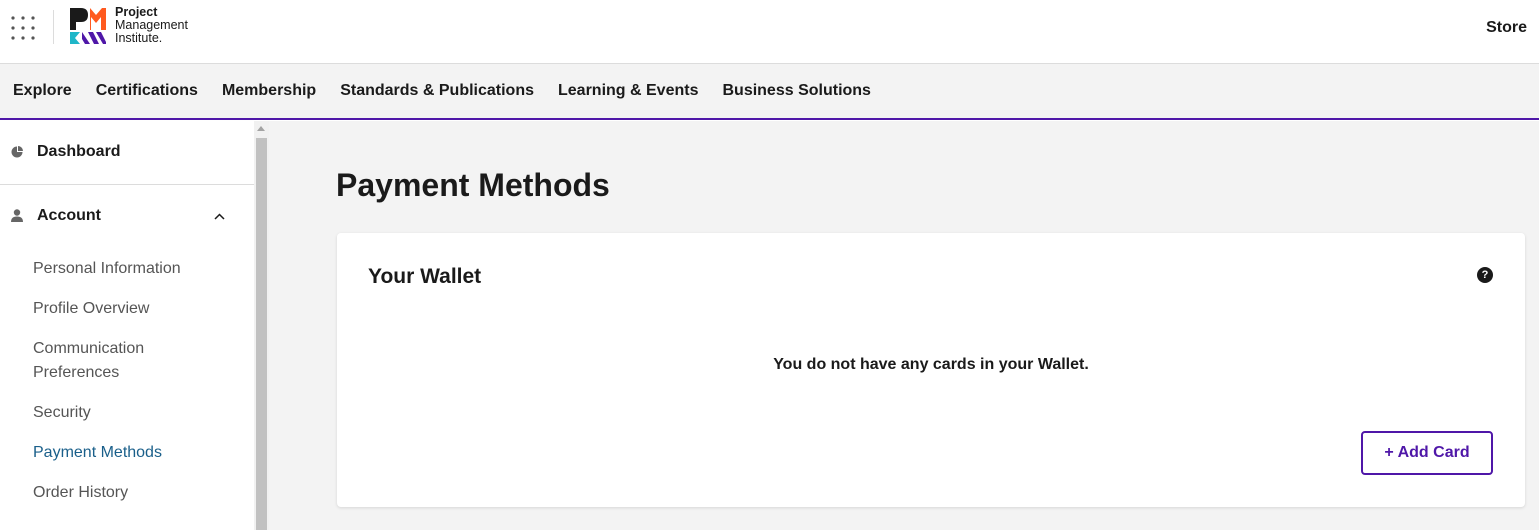 This screenshot has width=1539, height=530. What do you see at coordinates (42, 91) in the screenshot?
I see `nav-item-explore: Explore` at bounding box center [42, 91].